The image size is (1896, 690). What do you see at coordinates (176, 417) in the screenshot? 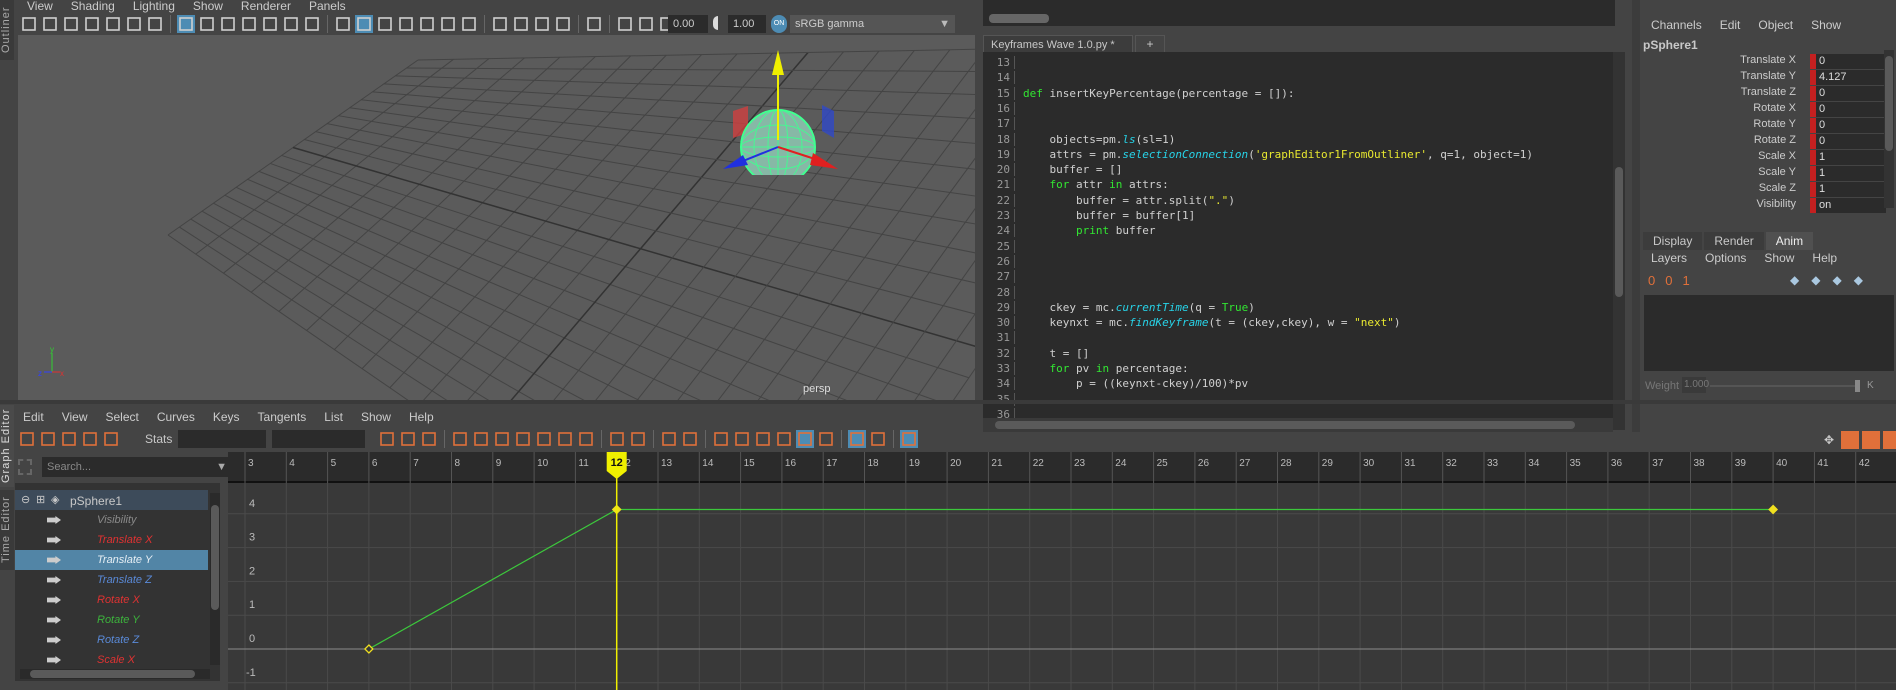
I see `menu-curves: Curves` at bounding box center [176, 417].